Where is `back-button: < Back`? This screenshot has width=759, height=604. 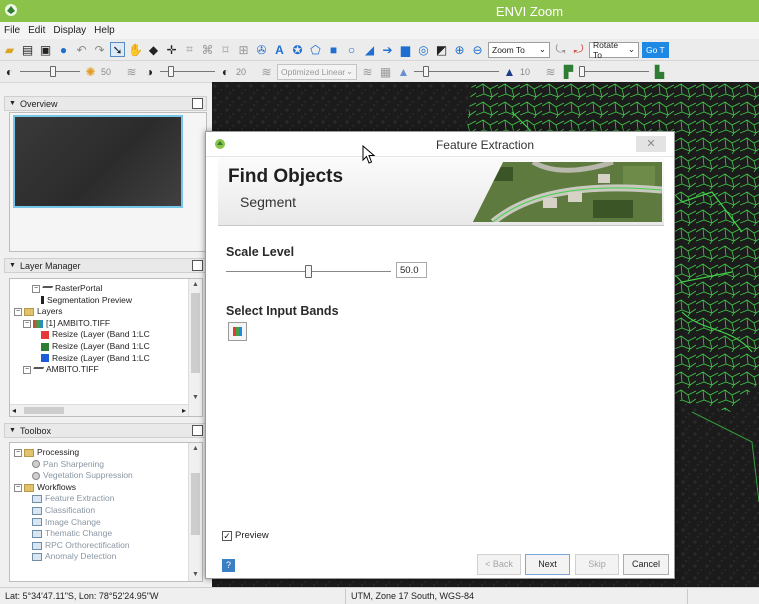 back-button: < Back is located at coordinates (499, 564).